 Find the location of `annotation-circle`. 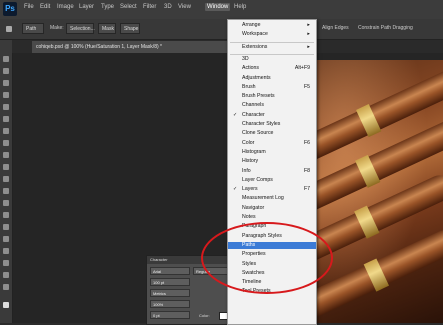

annotation-circle is located at coordinates (267, 258).